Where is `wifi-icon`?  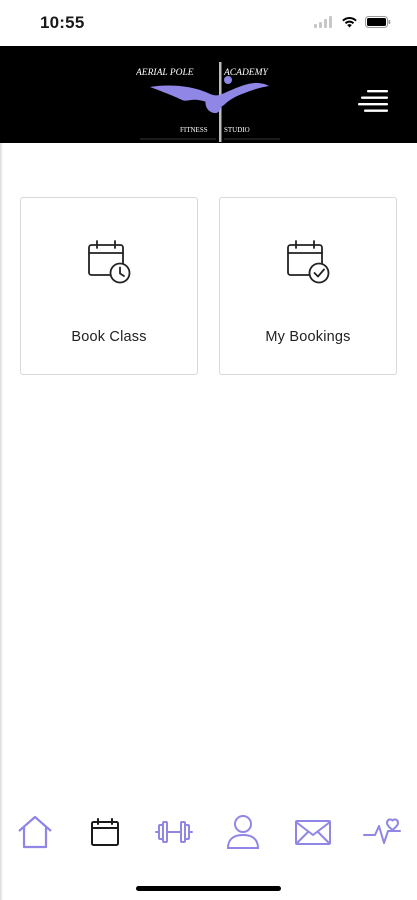 wifi-icon is located at coordinates (349, 24).